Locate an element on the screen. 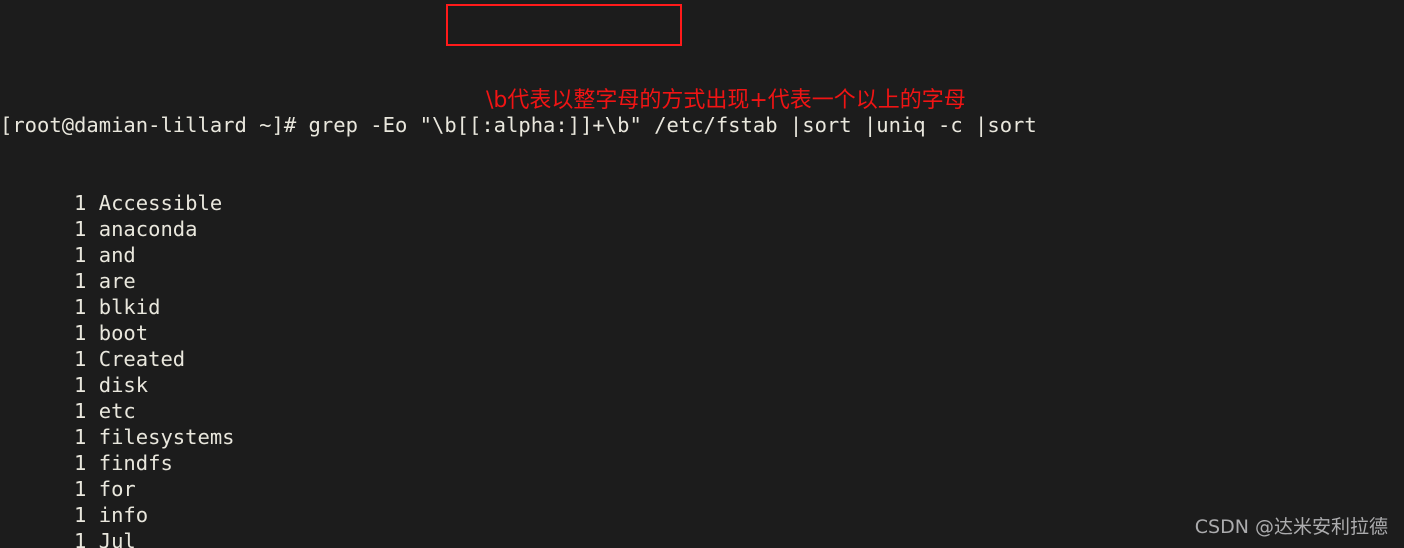  terminal-output-line: 1 for is located at coordinates (68, 489).